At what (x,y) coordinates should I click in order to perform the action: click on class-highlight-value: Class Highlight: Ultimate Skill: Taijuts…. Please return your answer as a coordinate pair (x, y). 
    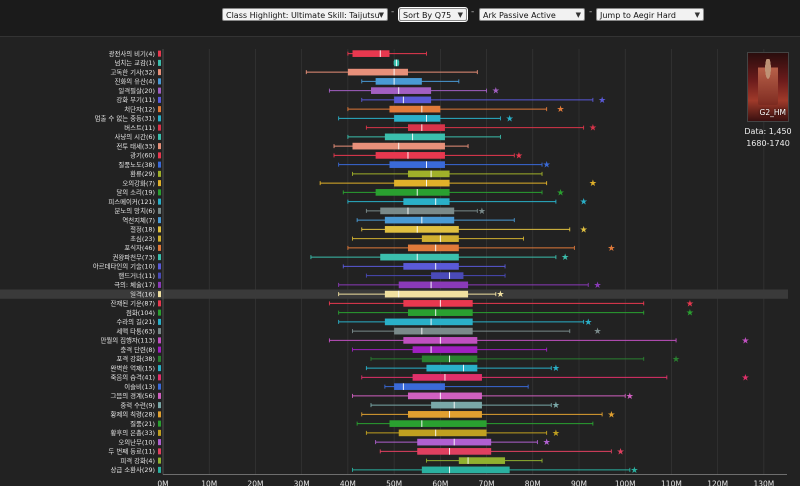
    Looking at the image, I should click on (303, 15).